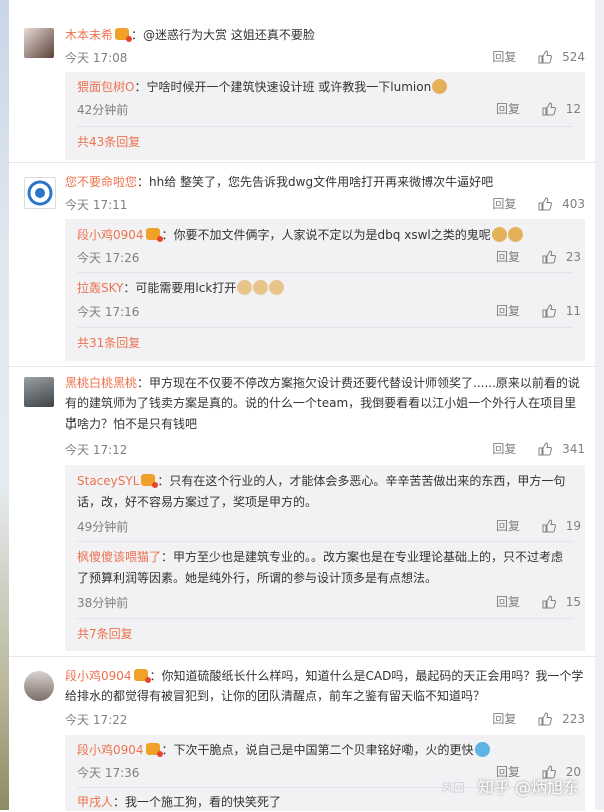  Describe the element at coordinates (317, 750) in the screenshot. I see `reply-text: ：下次干脆点，说自己是中国第二个贝聿铭好嘞，火的更快` at that location.